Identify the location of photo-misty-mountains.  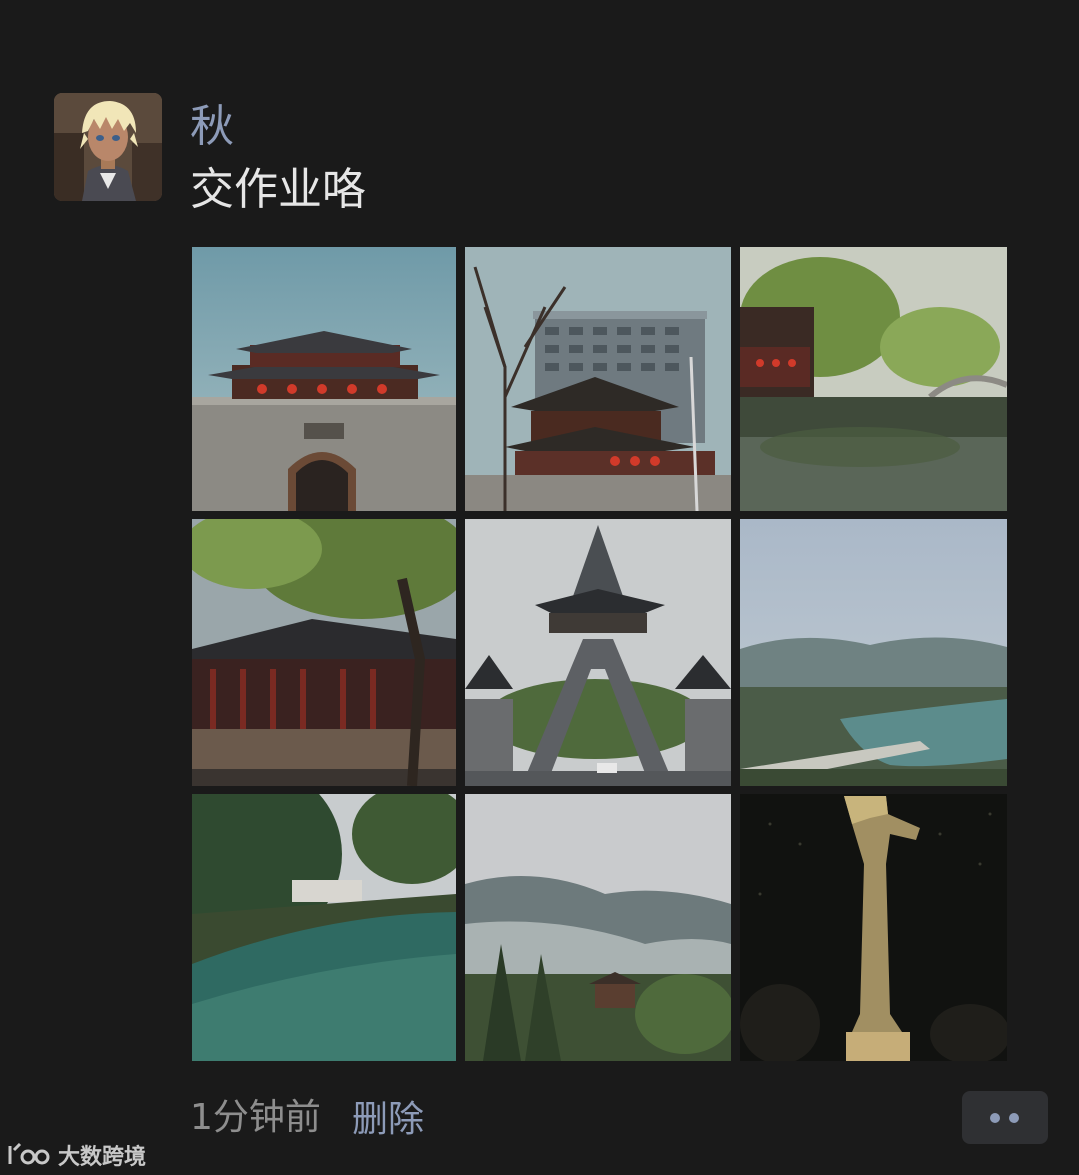
(598, 927).